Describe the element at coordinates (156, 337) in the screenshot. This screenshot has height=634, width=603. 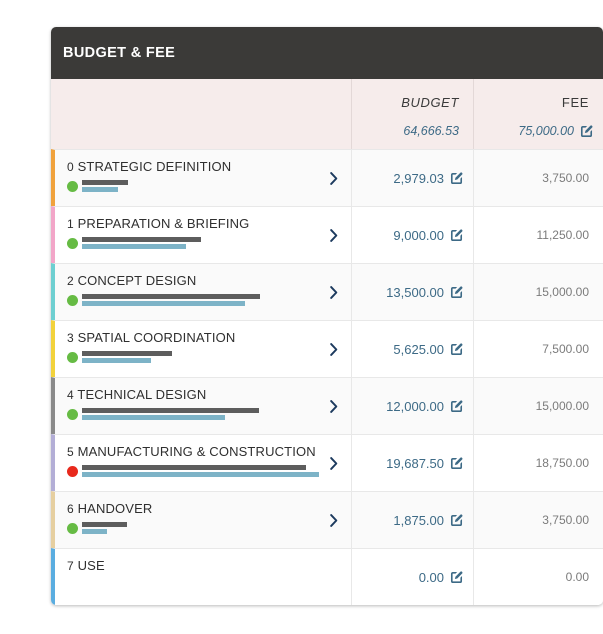
I see `row-name: SPATIAL COORDINATION` at that location.